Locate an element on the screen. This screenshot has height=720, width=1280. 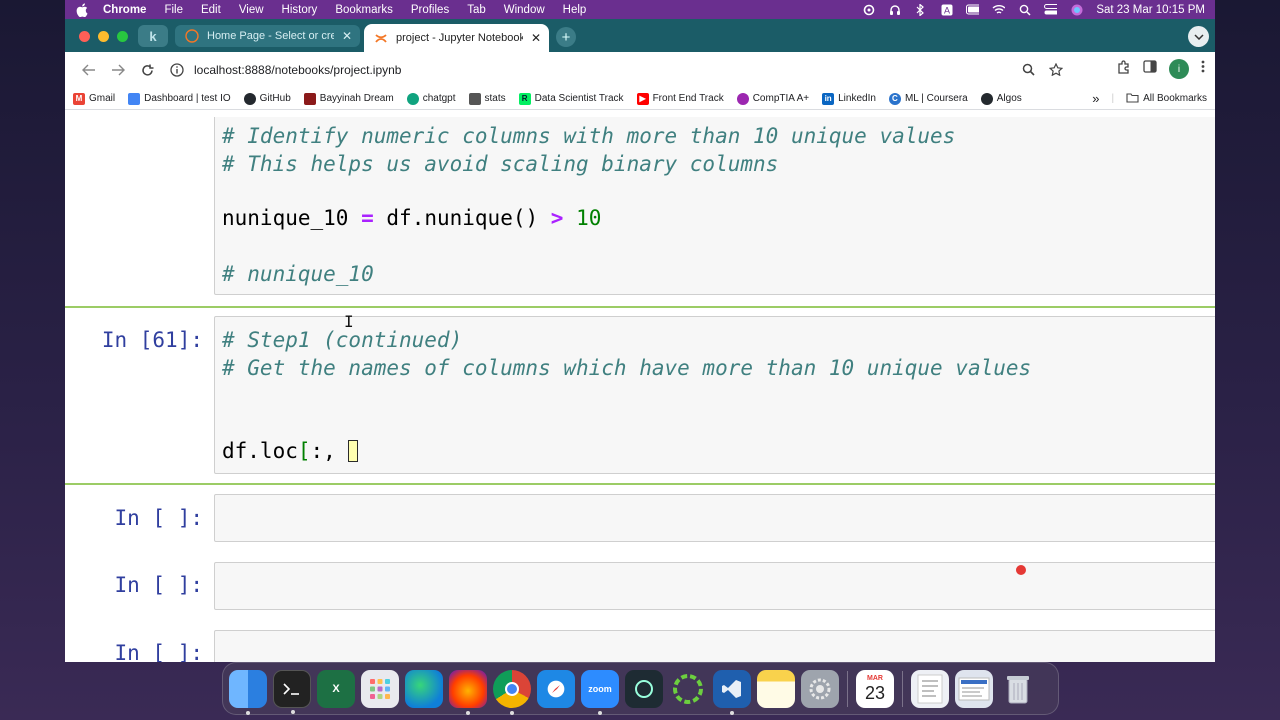
comptia-icon is located at coordinates (742, 98).